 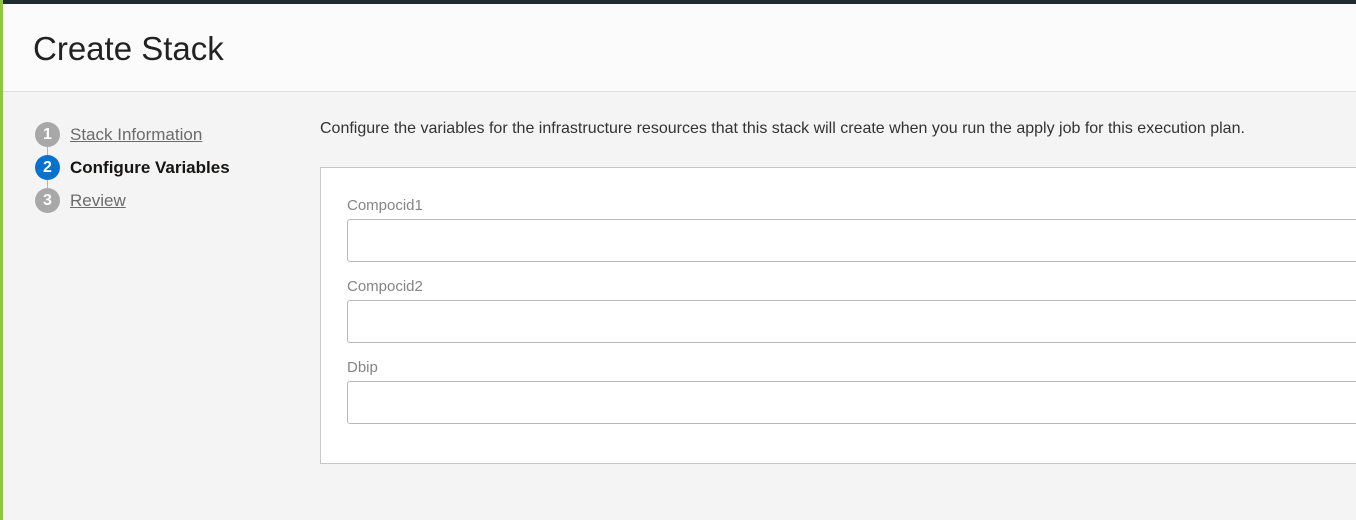 I want to click on compocid1-label: Compocid1, so click(x=385, y=205).